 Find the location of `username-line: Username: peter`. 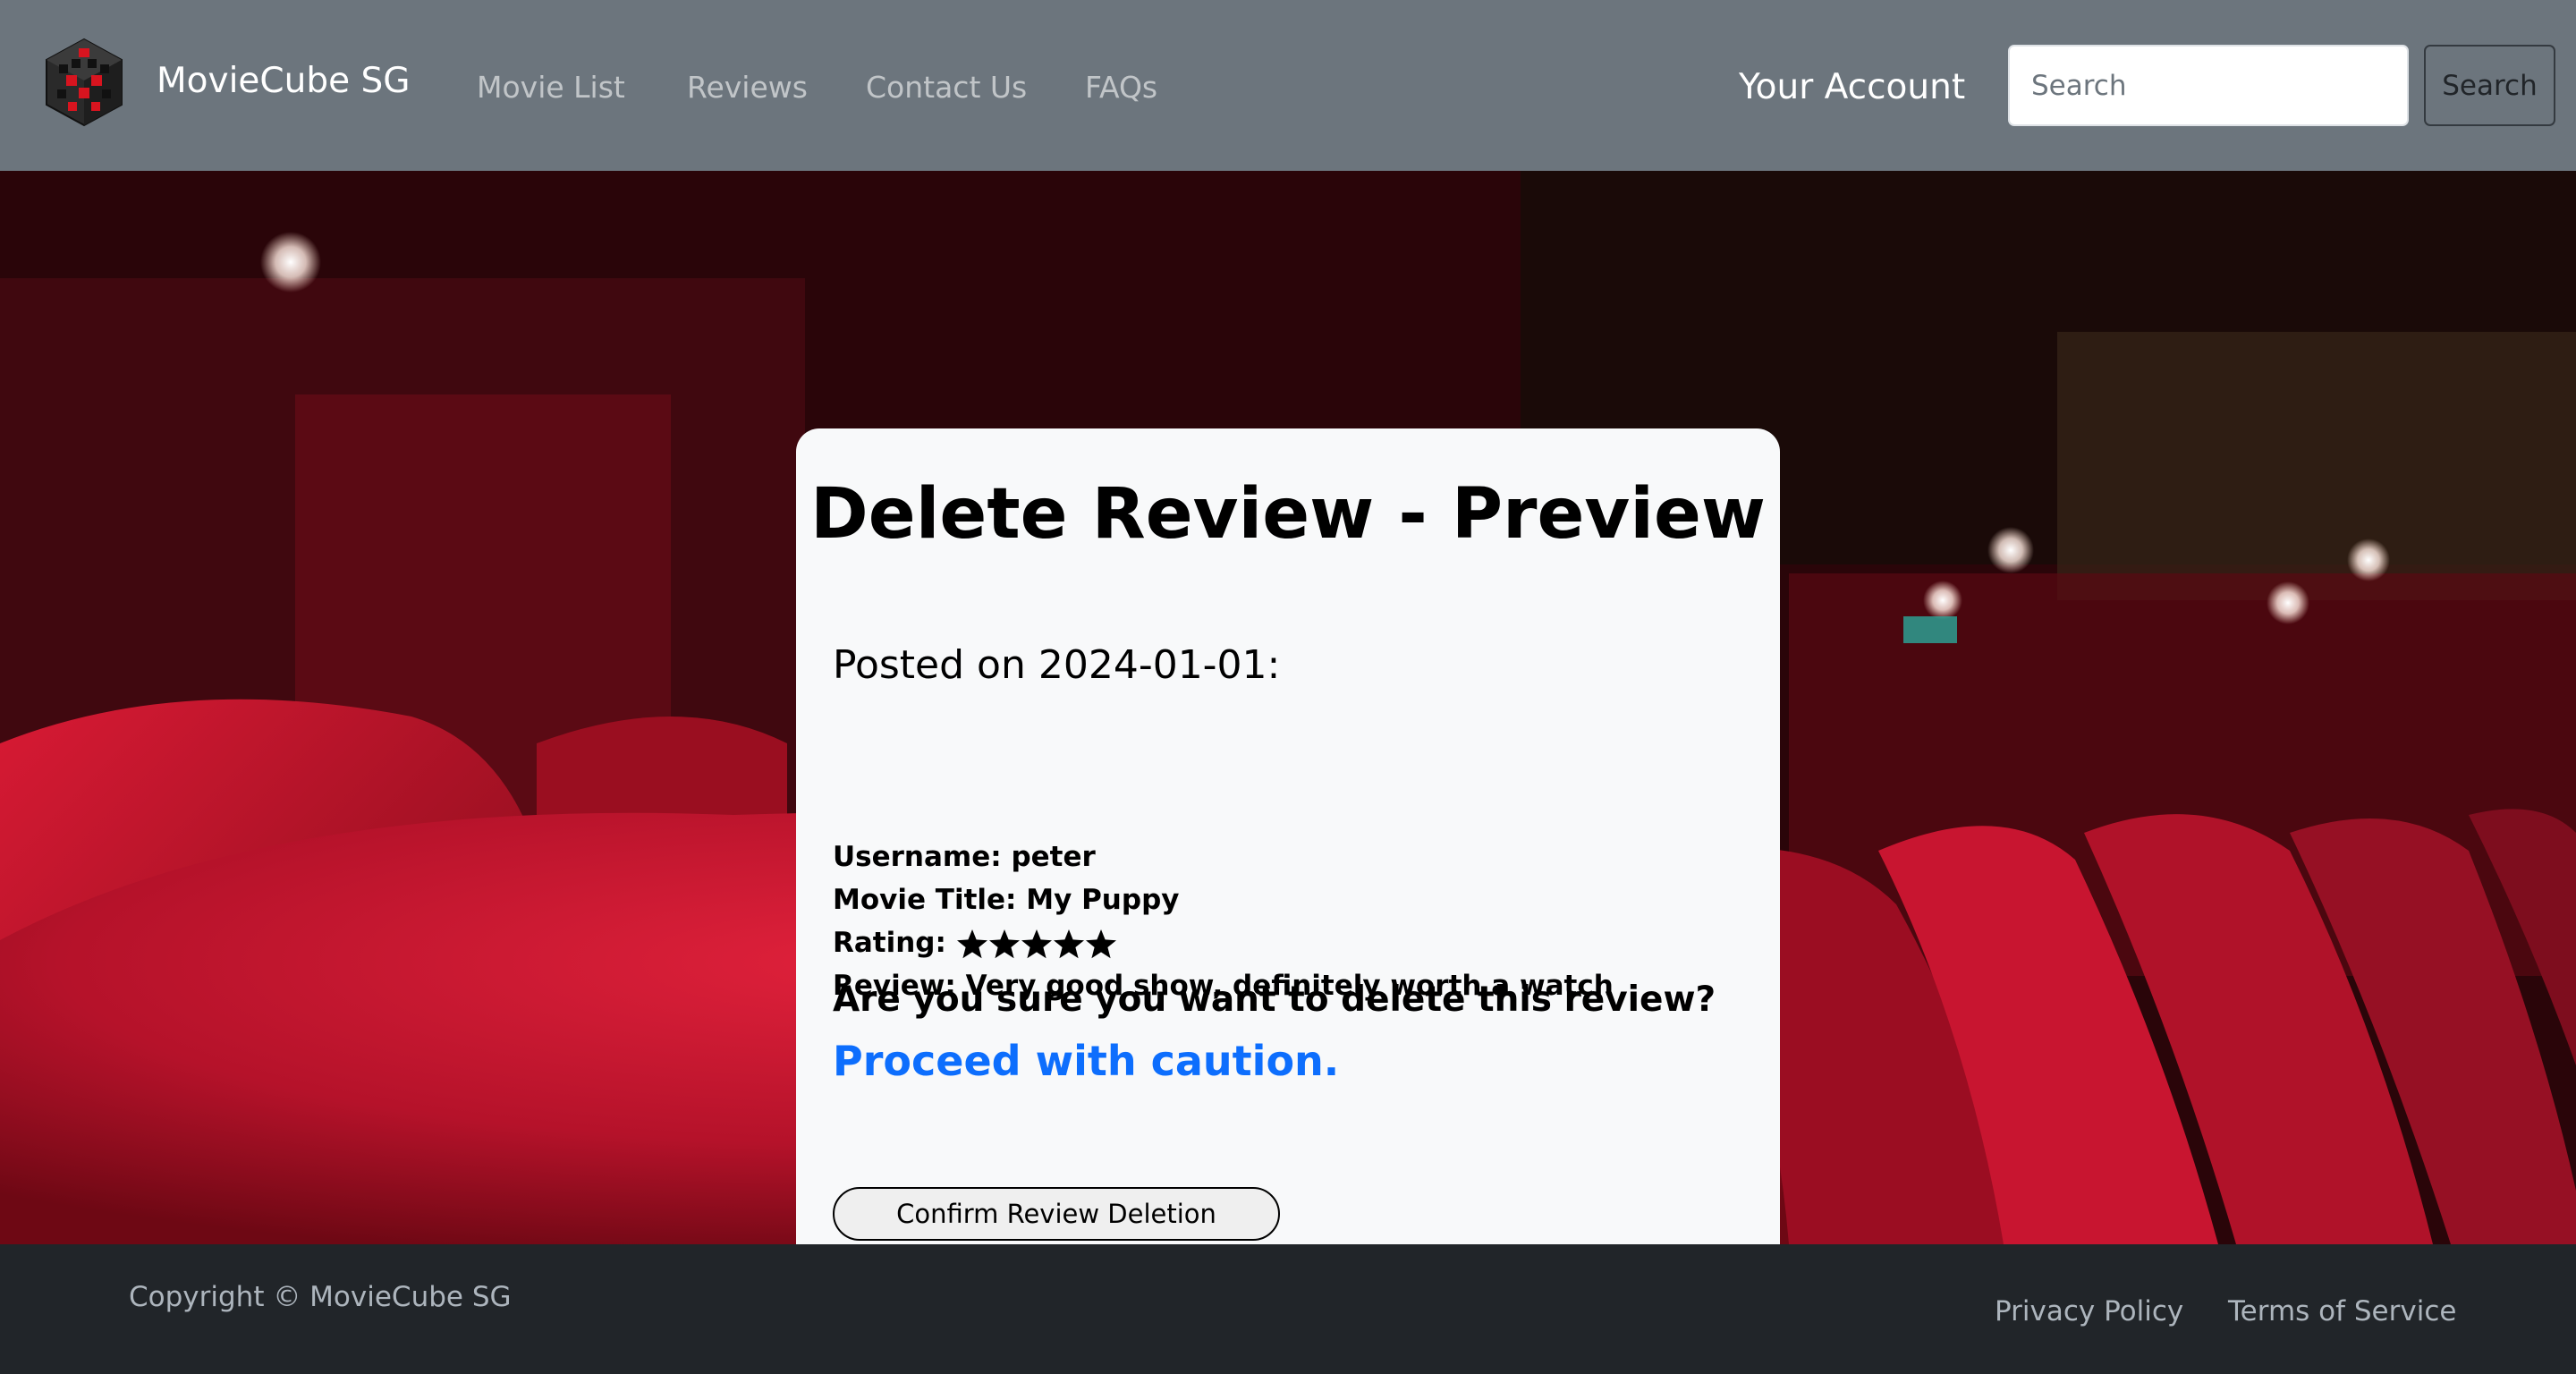

username-line: Username: peter is located at coordinates (964, 857).